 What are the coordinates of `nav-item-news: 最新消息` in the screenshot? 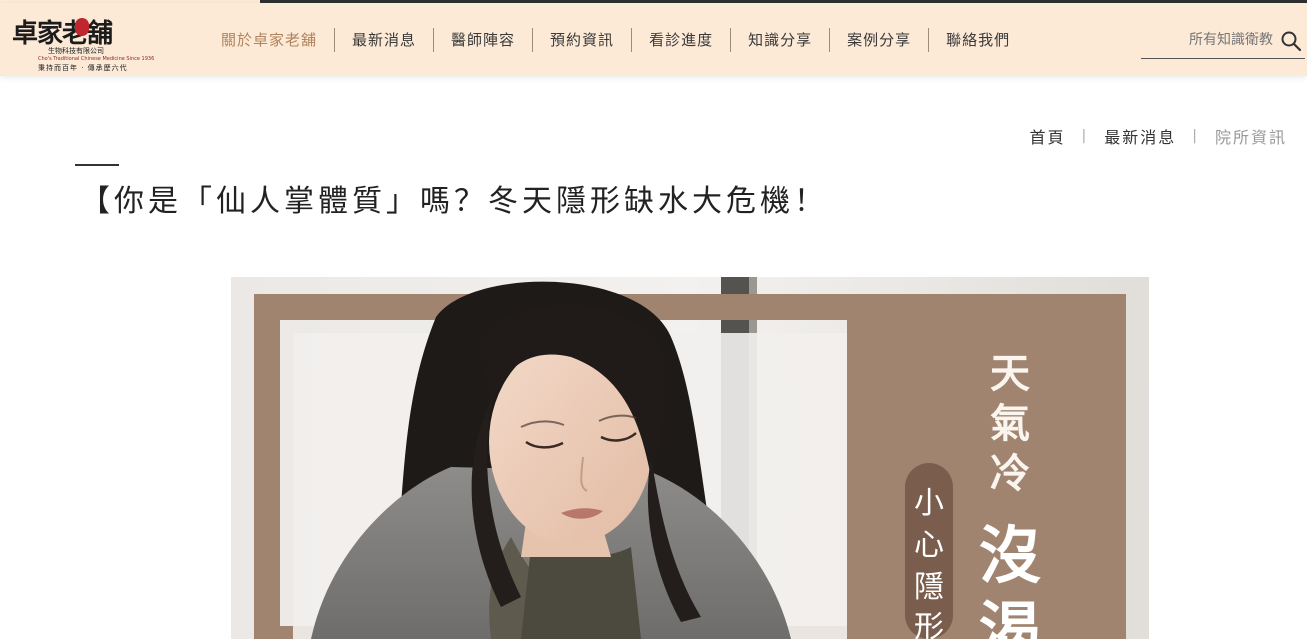 It's located at (383, 40).